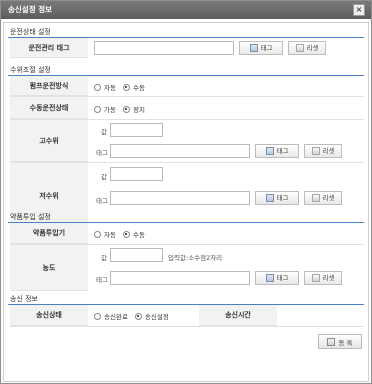  What do you see at coordinates (119, 87) in the screenshot?
I see `pump-mode-radios: 자동 수동` at bounding box center [119, 87].